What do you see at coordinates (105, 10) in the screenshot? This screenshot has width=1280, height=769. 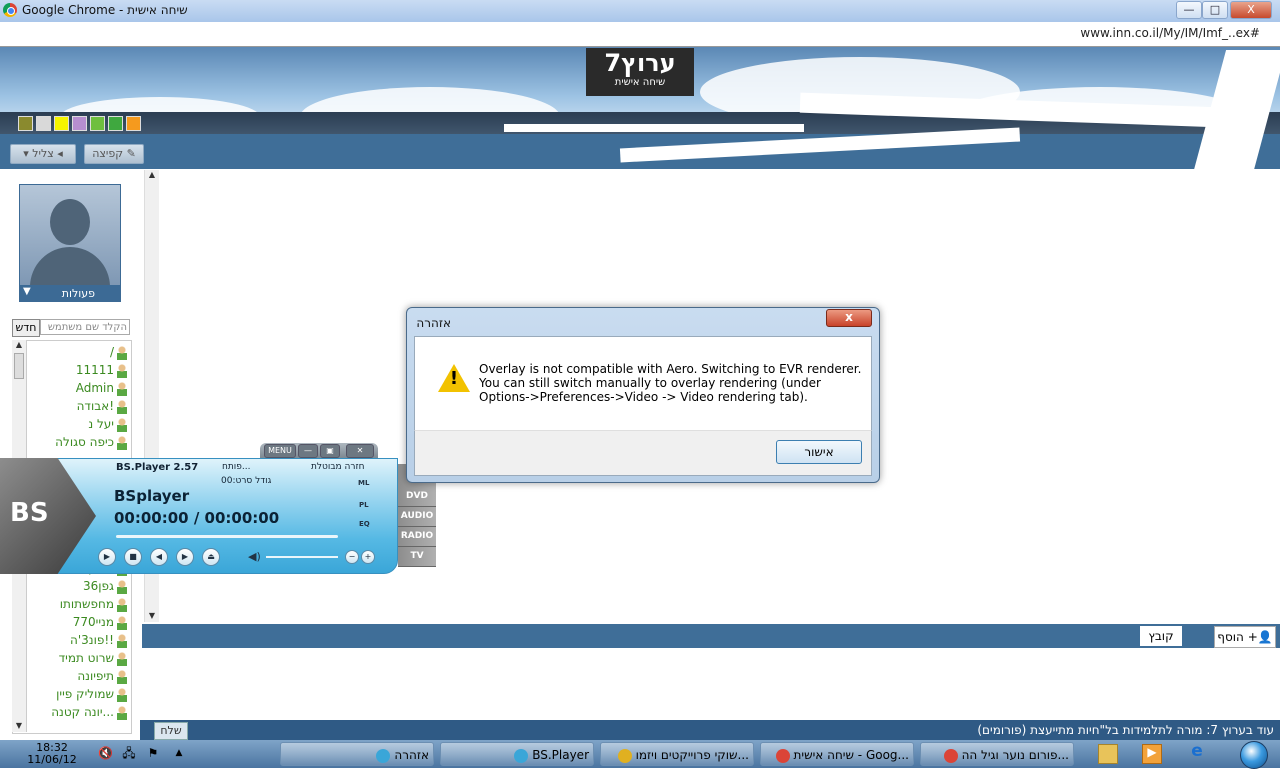 I see `window-title: Google Chrome - שיחה אישית` at bounding box center [105, 10].